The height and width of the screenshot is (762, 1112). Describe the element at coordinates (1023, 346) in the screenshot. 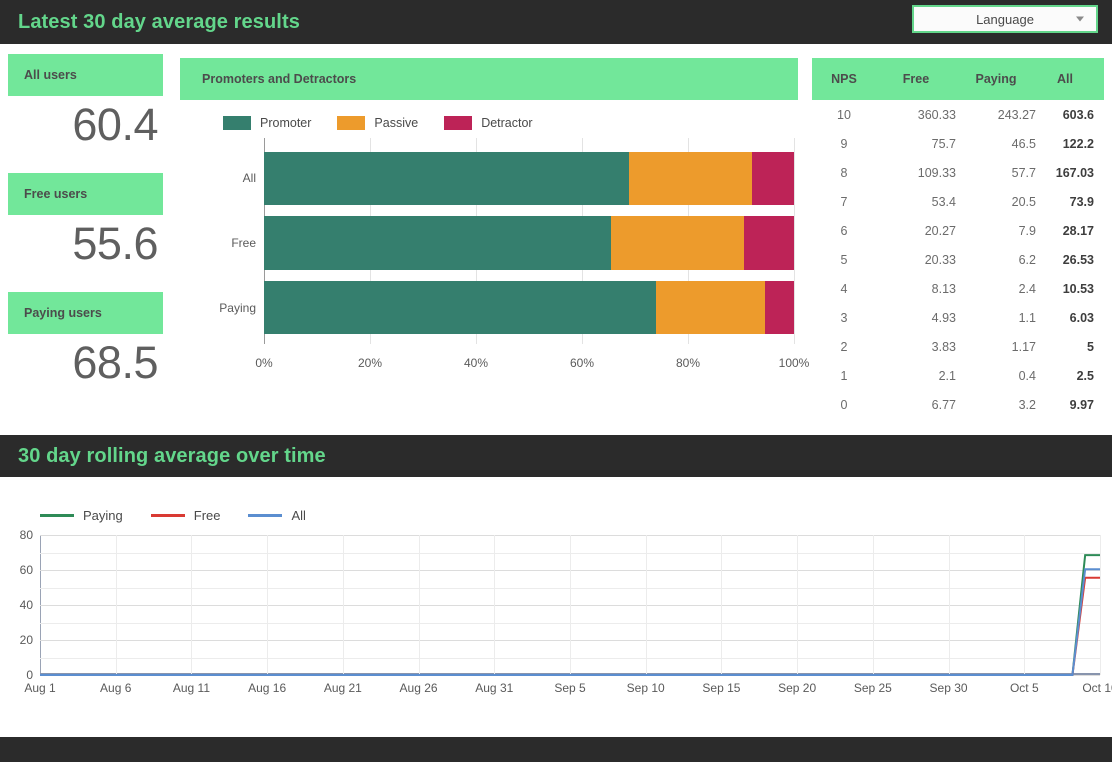

I see `nps-cell-paying: 1.17` at that location.